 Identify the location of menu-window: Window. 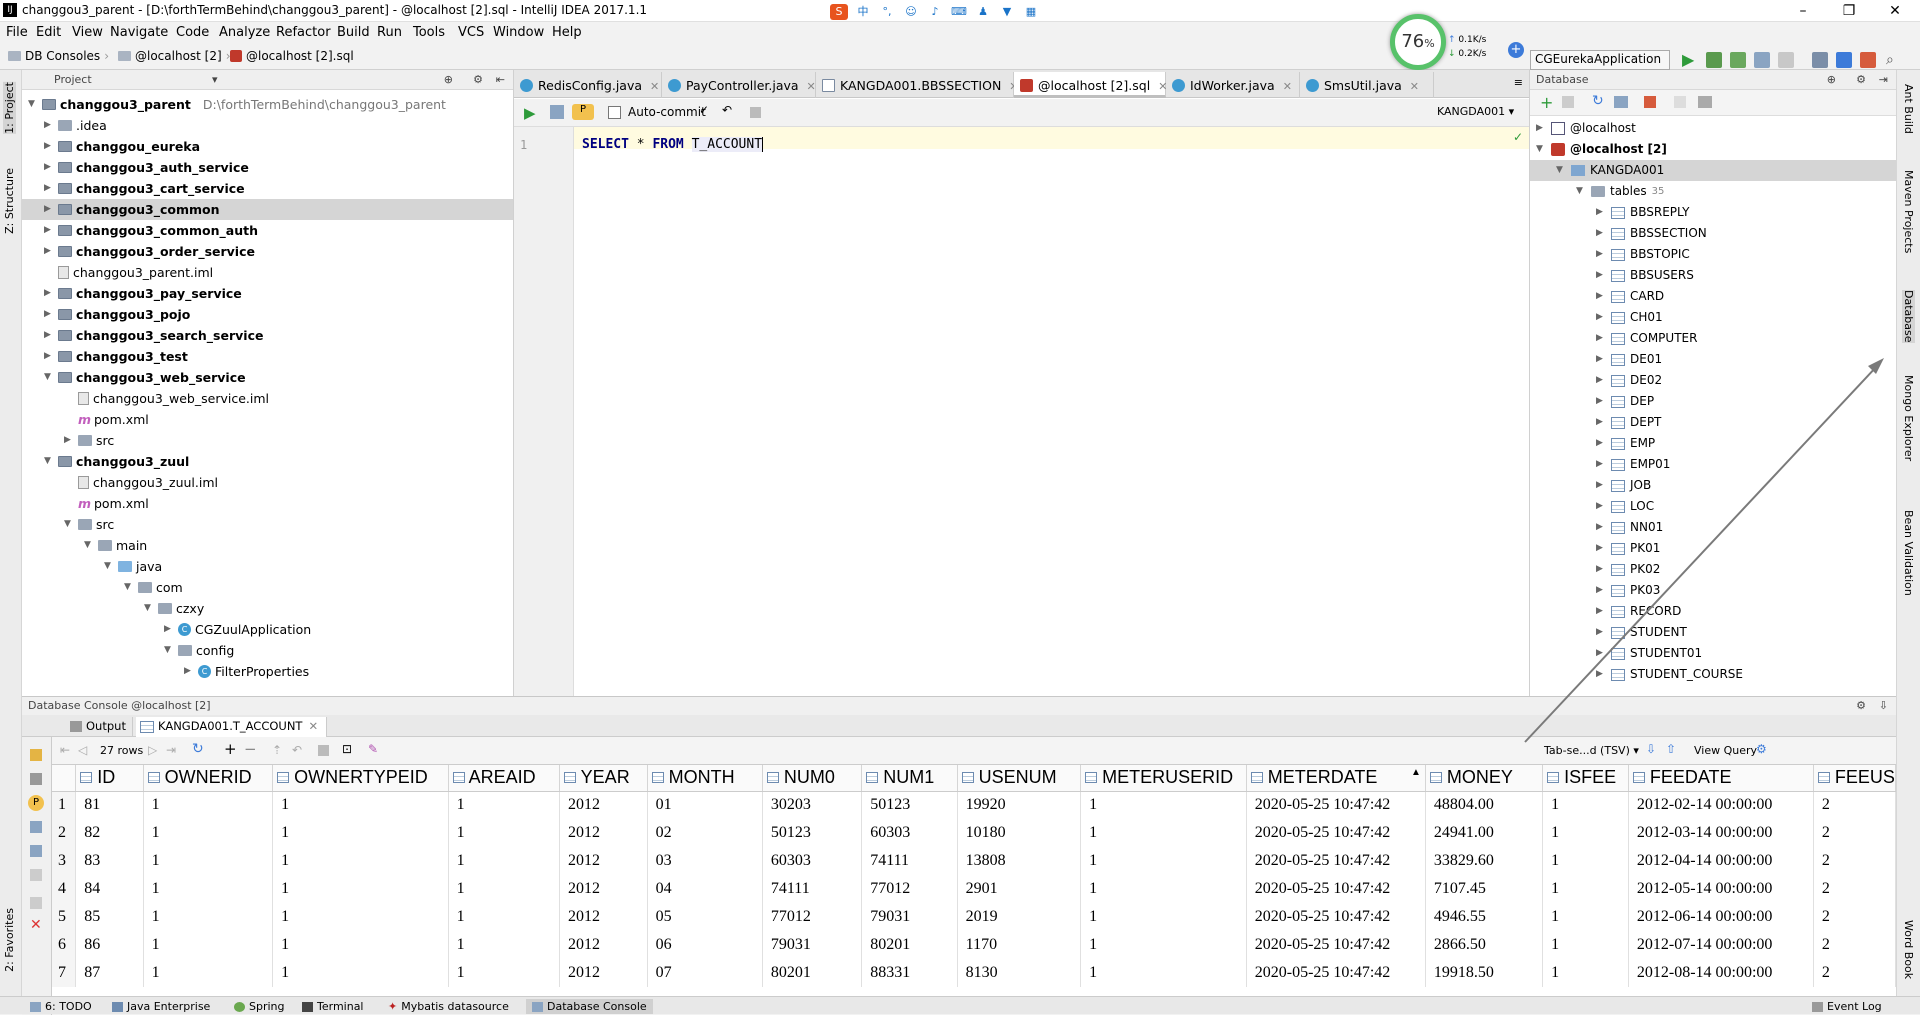
(518, 32).